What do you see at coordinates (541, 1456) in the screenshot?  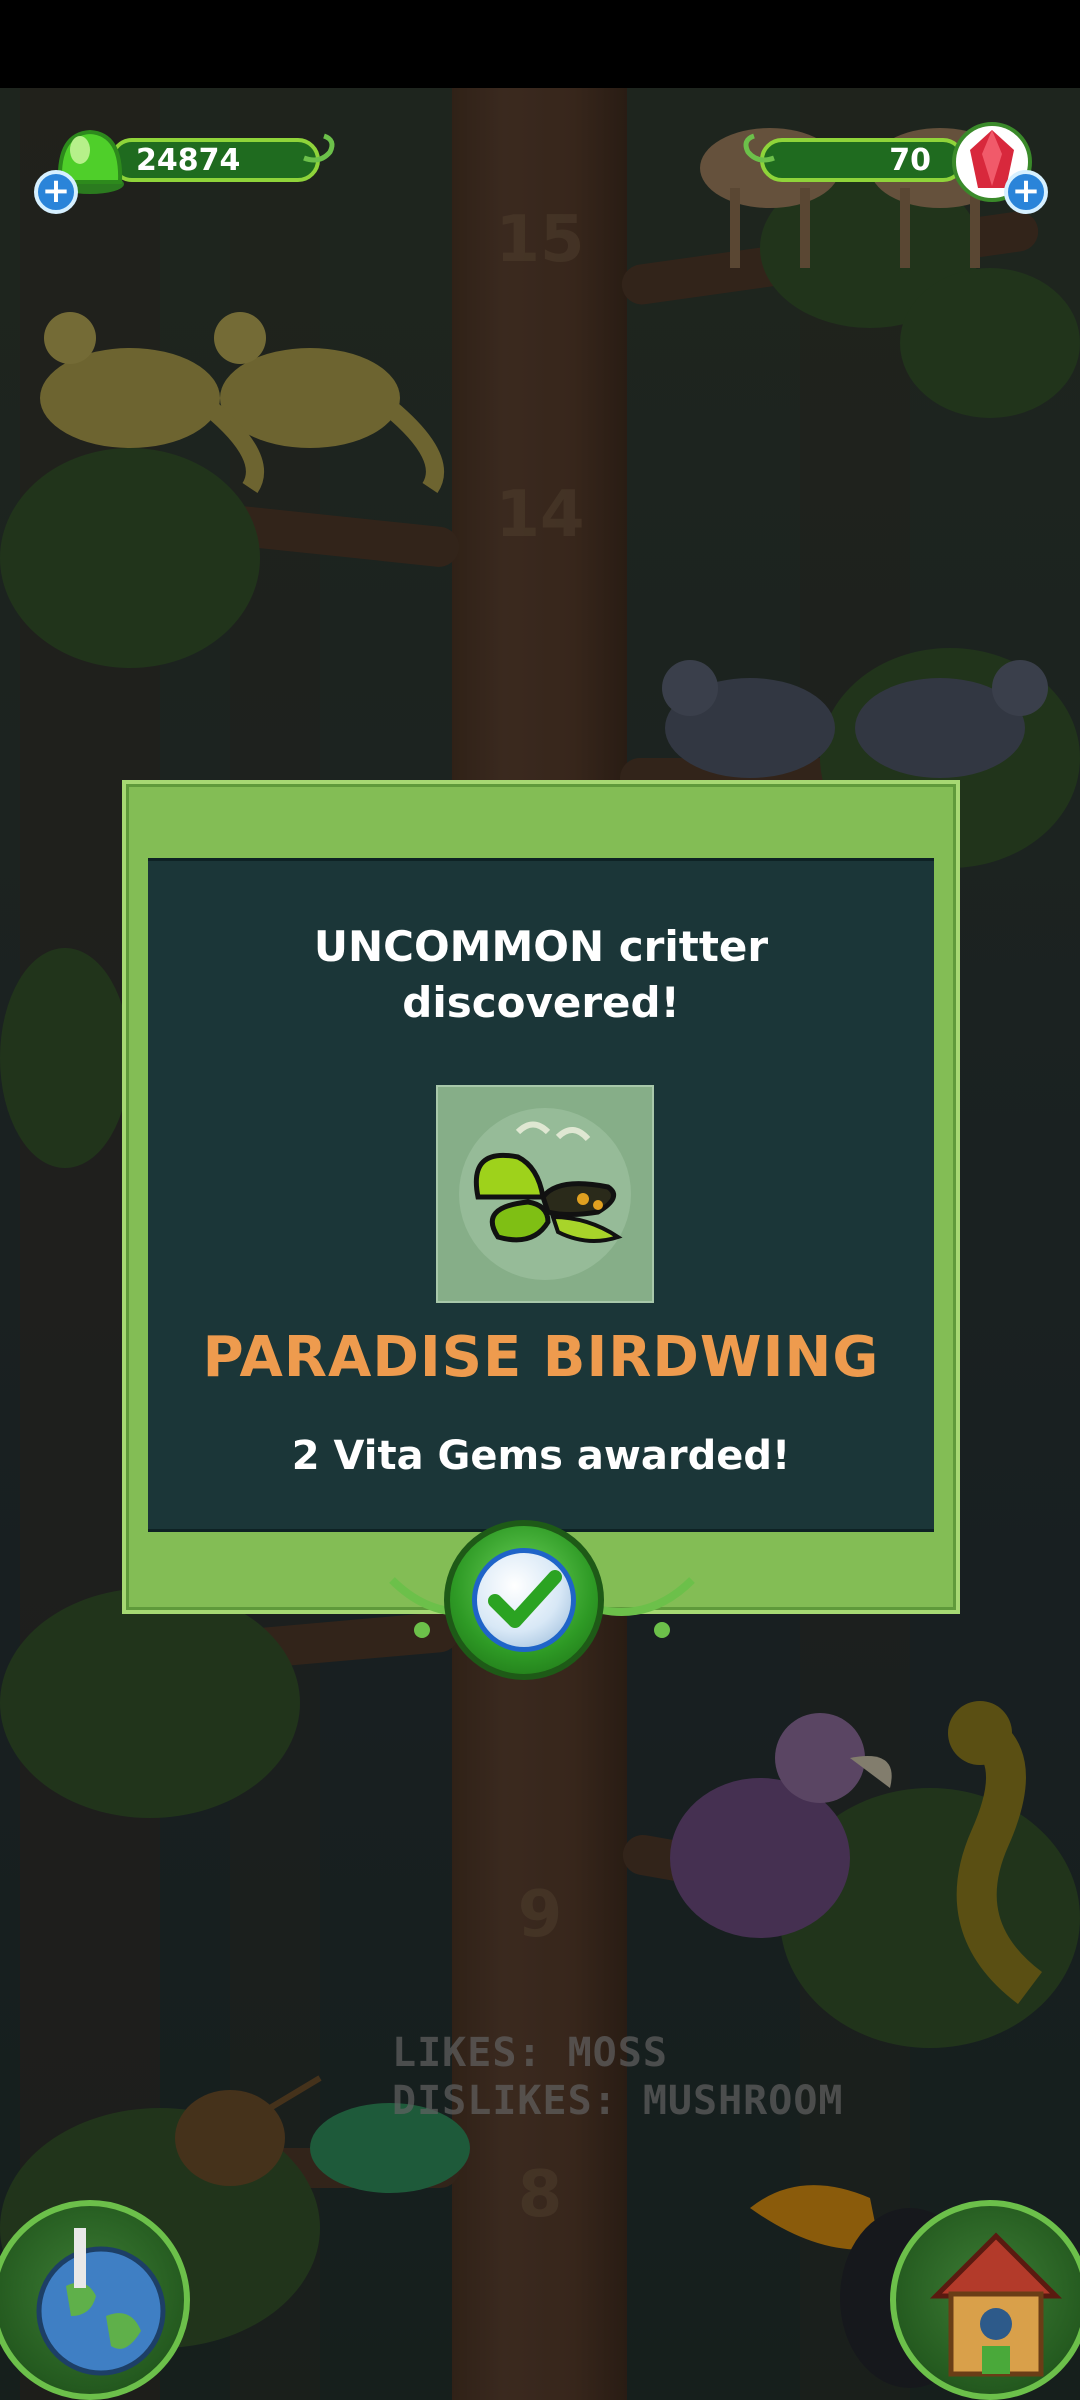 I see `reward-text: 2 Vita Gems awarded!` at bounding box center [541, 1456].